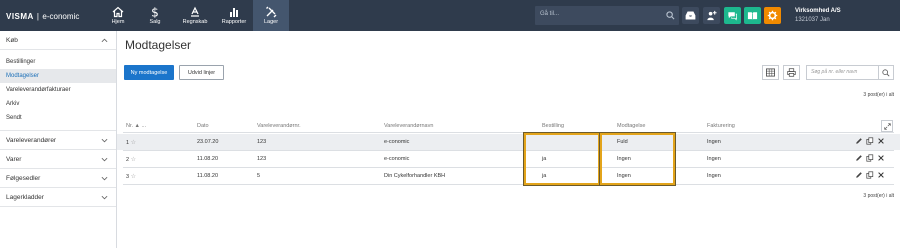 The width and height of the screenshot is (900, 248). I want to click on sidebar-section-label: Lagerkladder, so click(25, 197).